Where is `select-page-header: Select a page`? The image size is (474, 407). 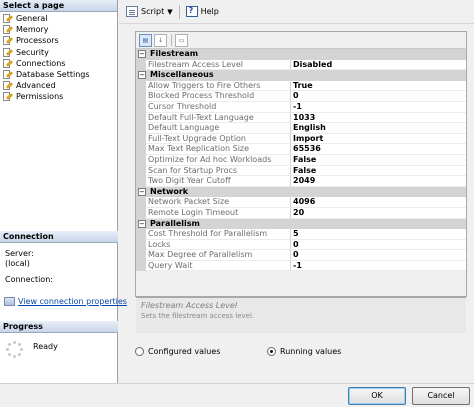 select-page-header: Select a page is located at coordinates (58, 6).